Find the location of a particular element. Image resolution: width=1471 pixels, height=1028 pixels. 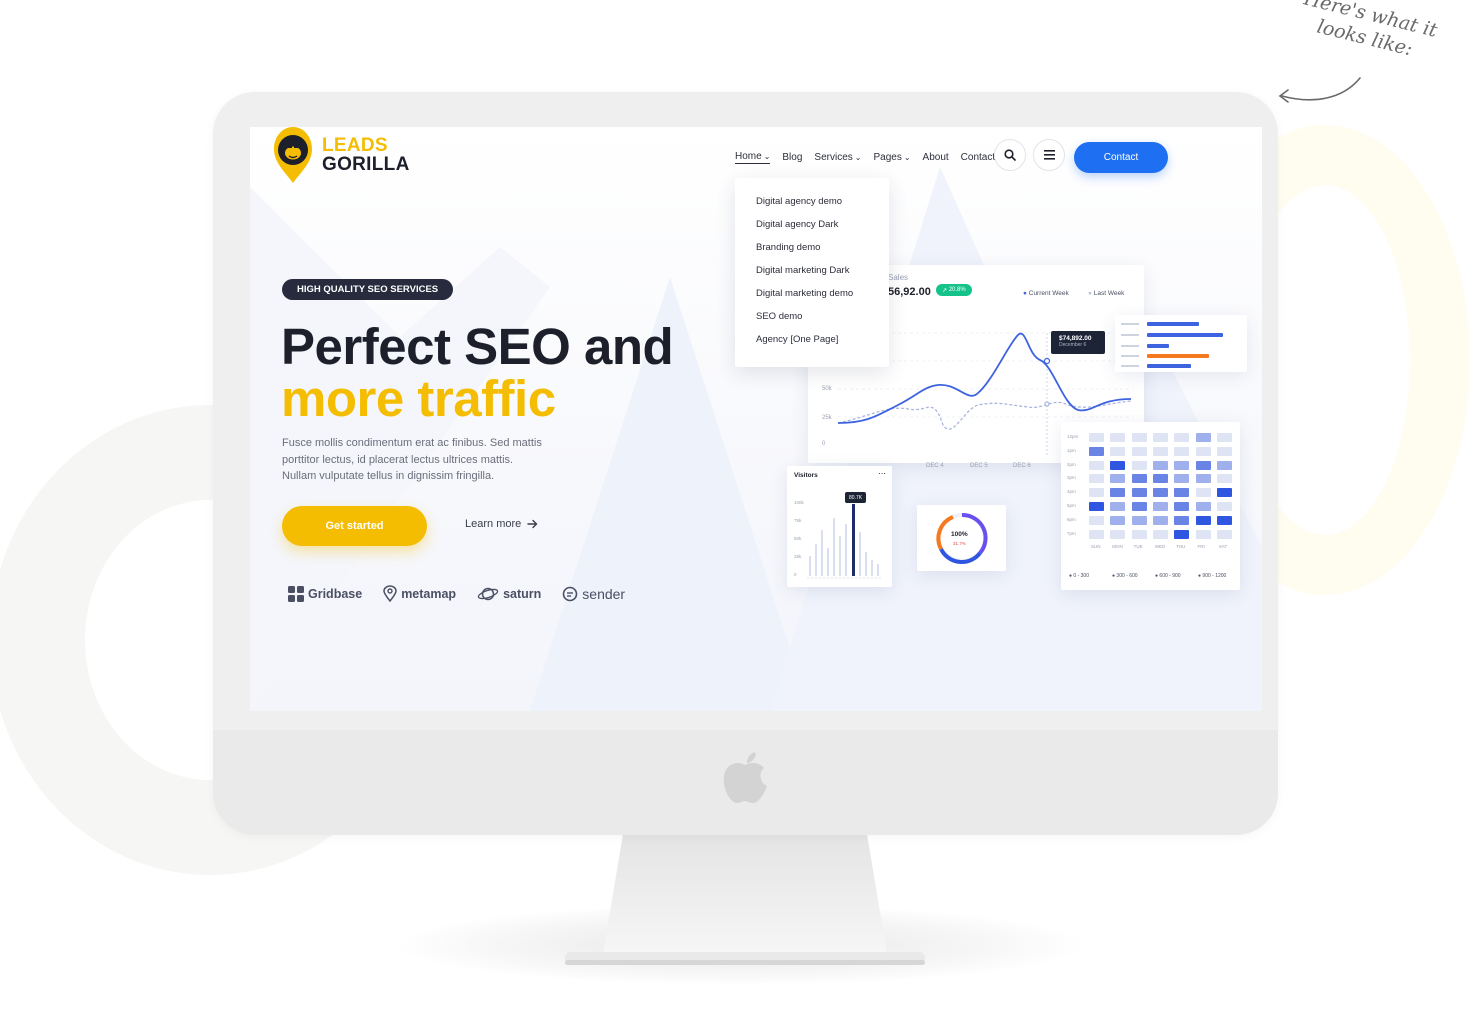

x-tick: DEC 5 is located at coordinates (979, 466).